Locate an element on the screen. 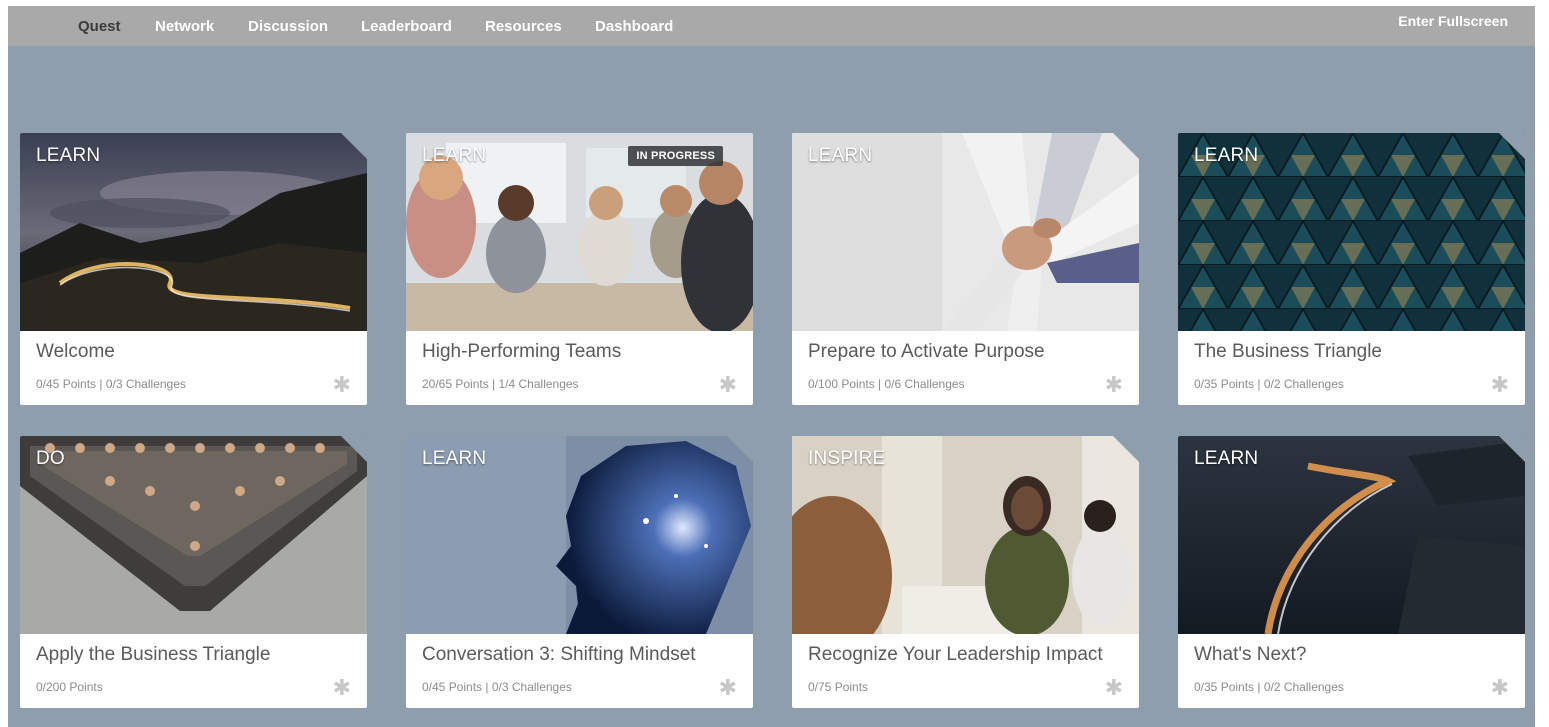 This screenshot has height=727, width=1549. nav-leaderboard: Leaderboard is located at coordinates (406, 26).